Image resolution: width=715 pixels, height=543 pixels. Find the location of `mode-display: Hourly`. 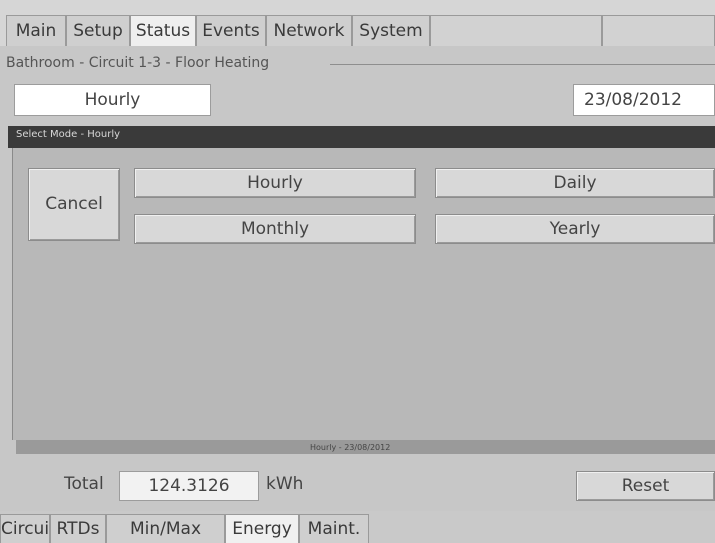

mode-display: Hourly is located at coordinates (112, 100).